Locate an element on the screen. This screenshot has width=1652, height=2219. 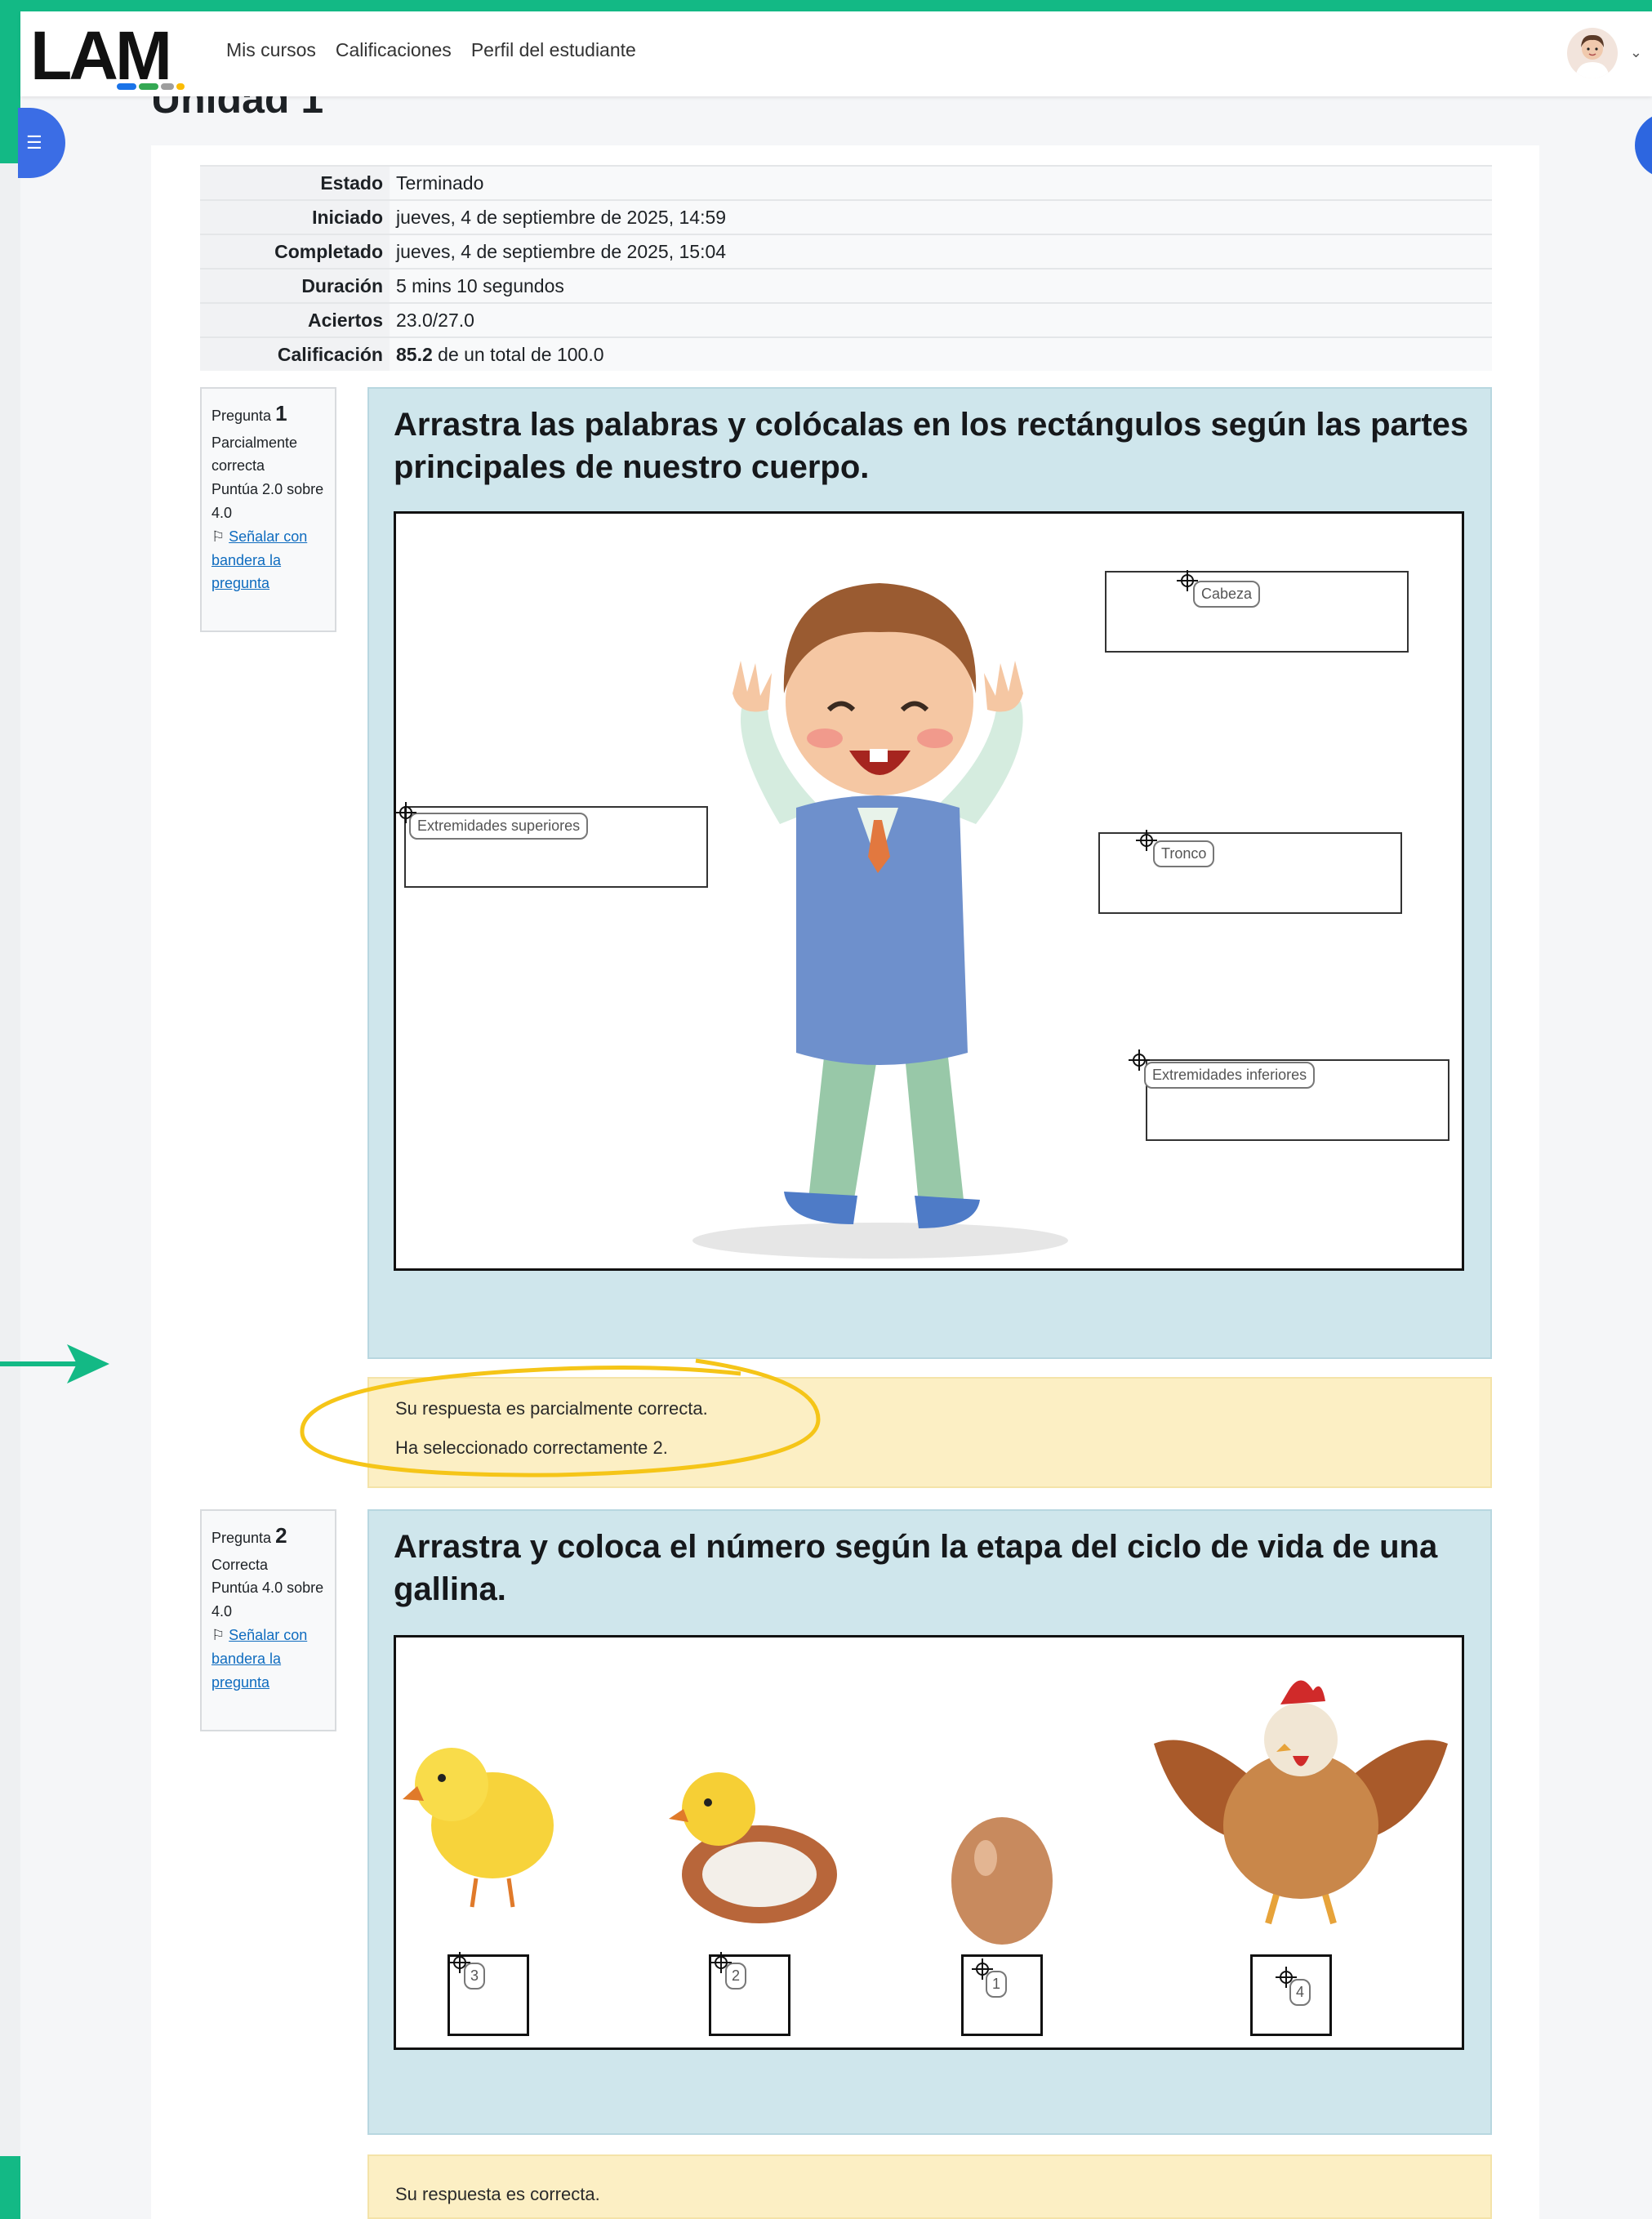
chick-illustration is located at coordinates (478, 1828).